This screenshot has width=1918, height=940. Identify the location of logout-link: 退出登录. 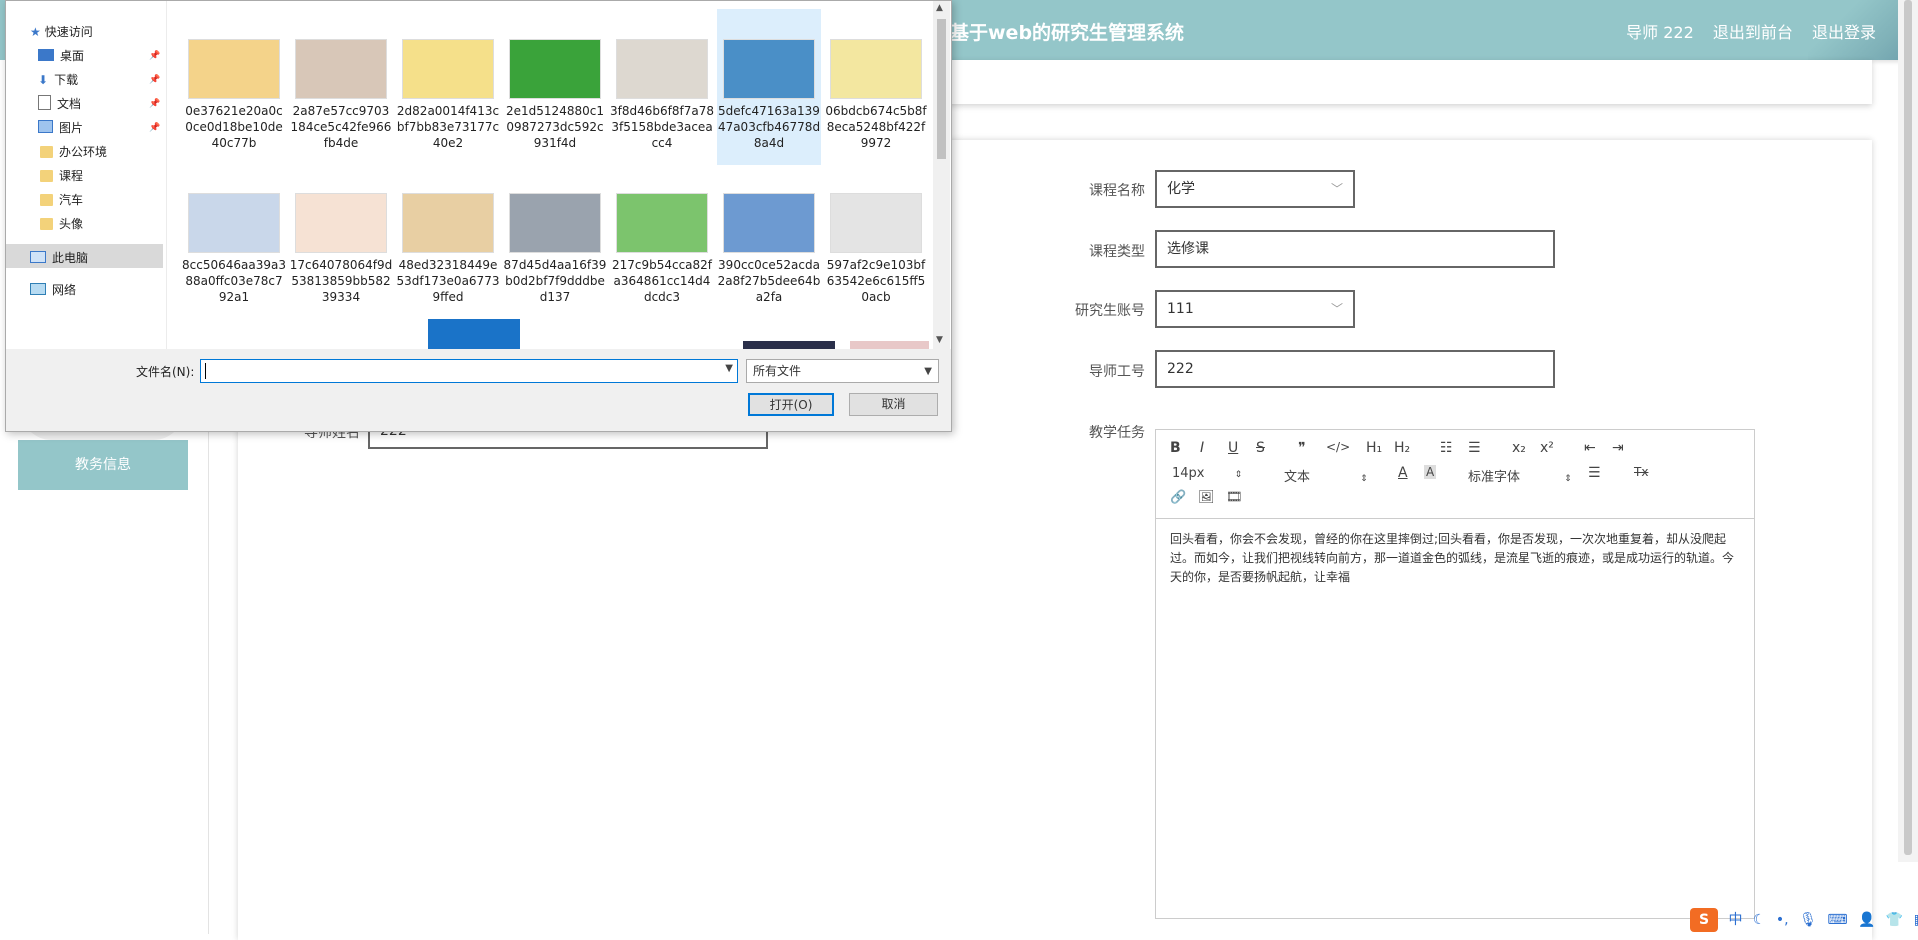
(1844, 32).